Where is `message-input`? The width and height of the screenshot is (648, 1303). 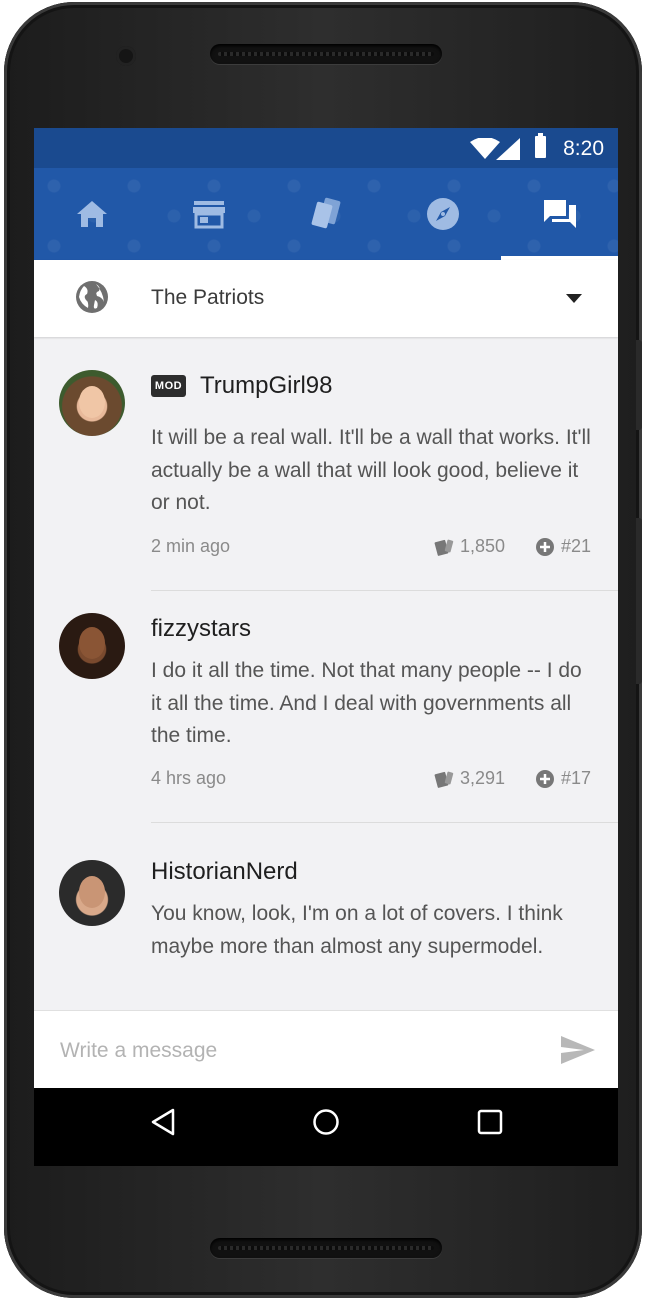
message-input is located at coordinates (300, 1051).